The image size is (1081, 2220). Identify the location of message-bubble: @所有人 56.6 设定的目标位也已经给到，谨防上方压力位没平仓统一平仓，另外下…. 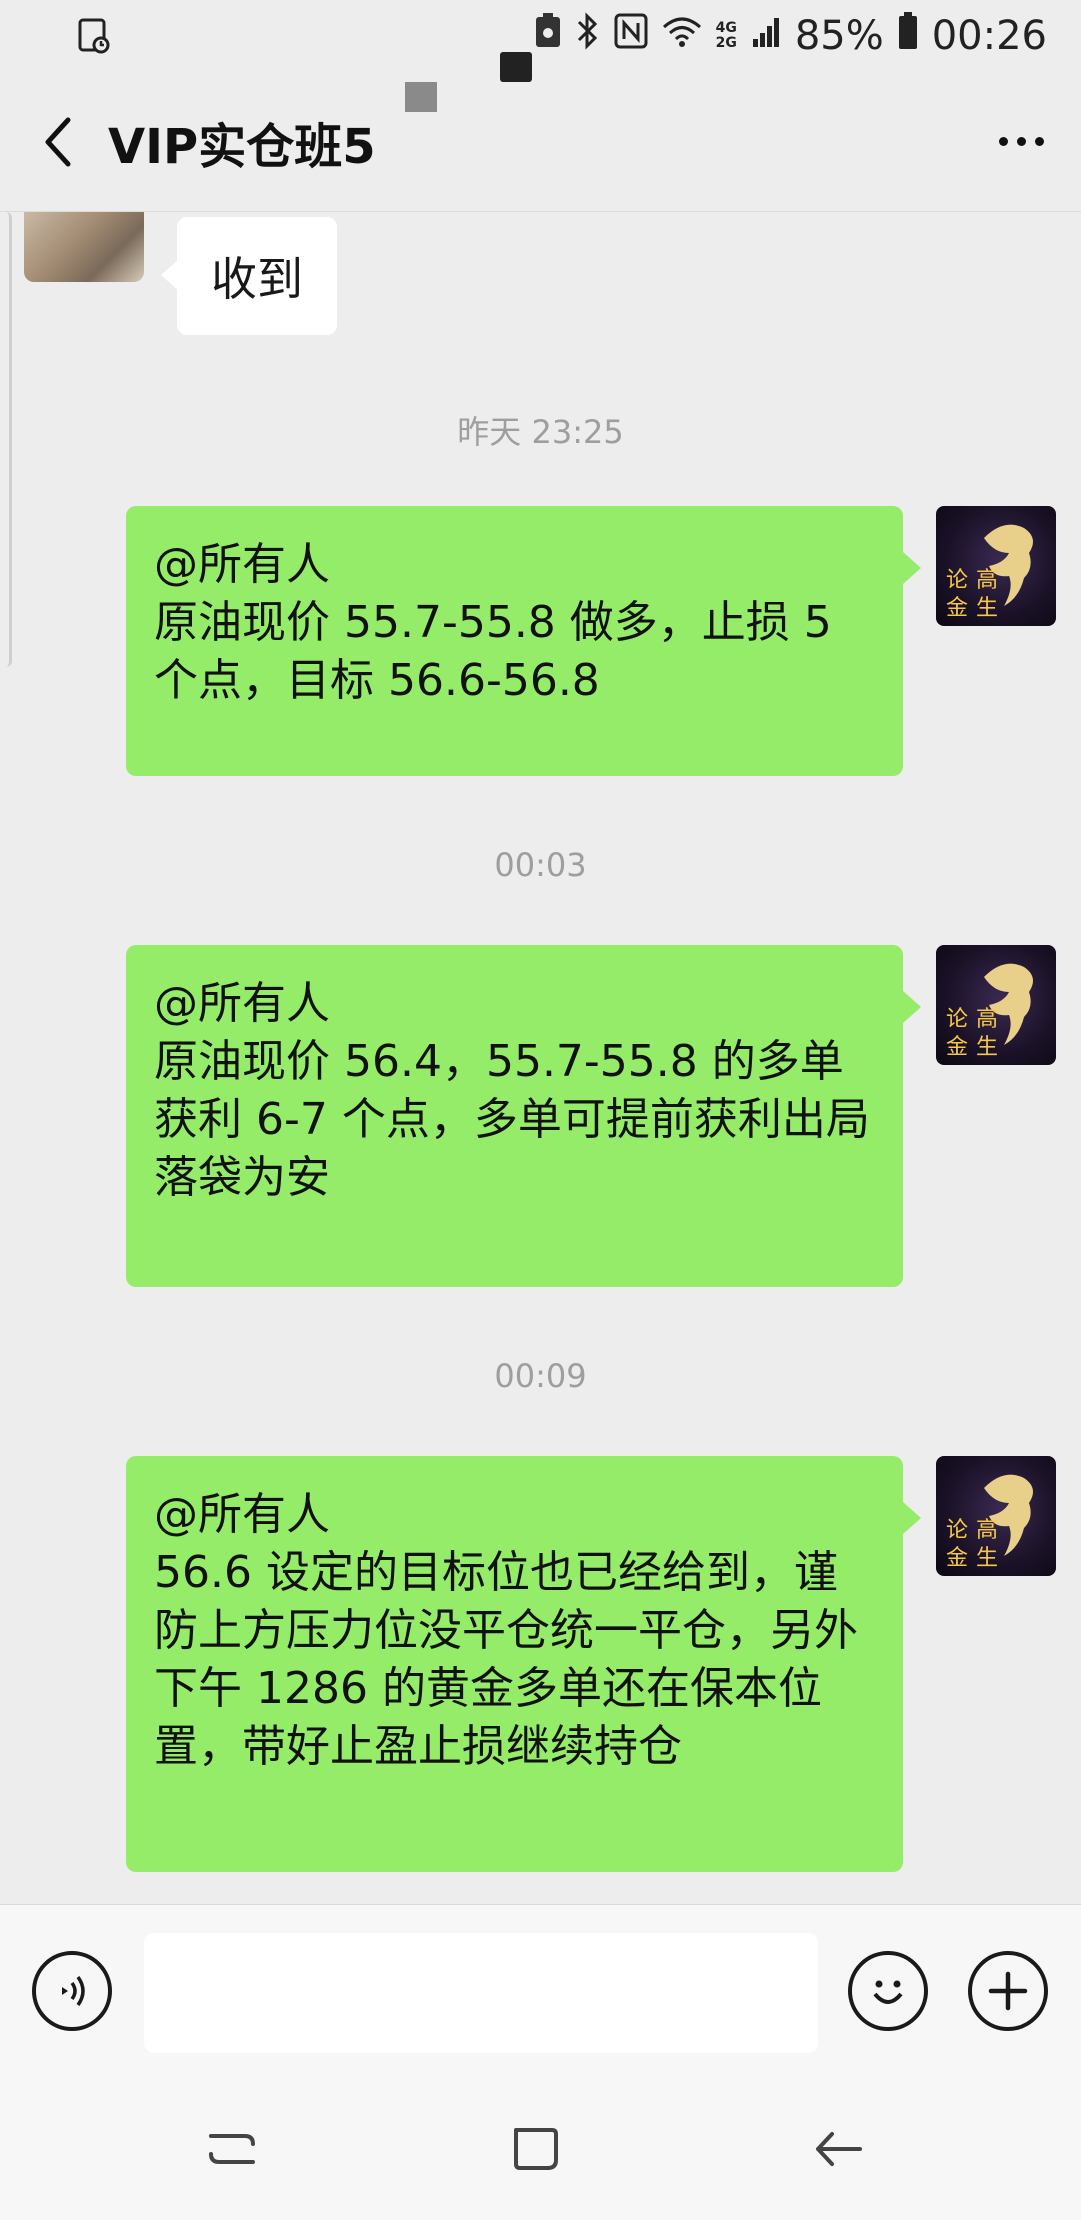
(523, 1664).